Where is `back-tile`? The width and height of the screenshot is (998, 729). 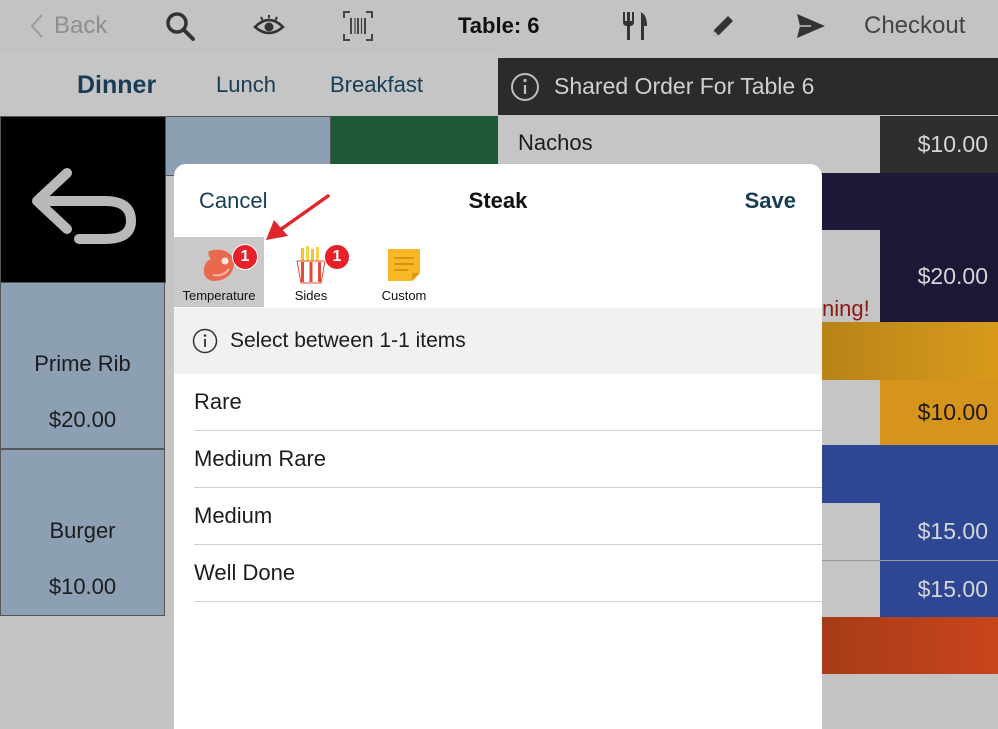
back-tile is located at coordinates (83, 199).